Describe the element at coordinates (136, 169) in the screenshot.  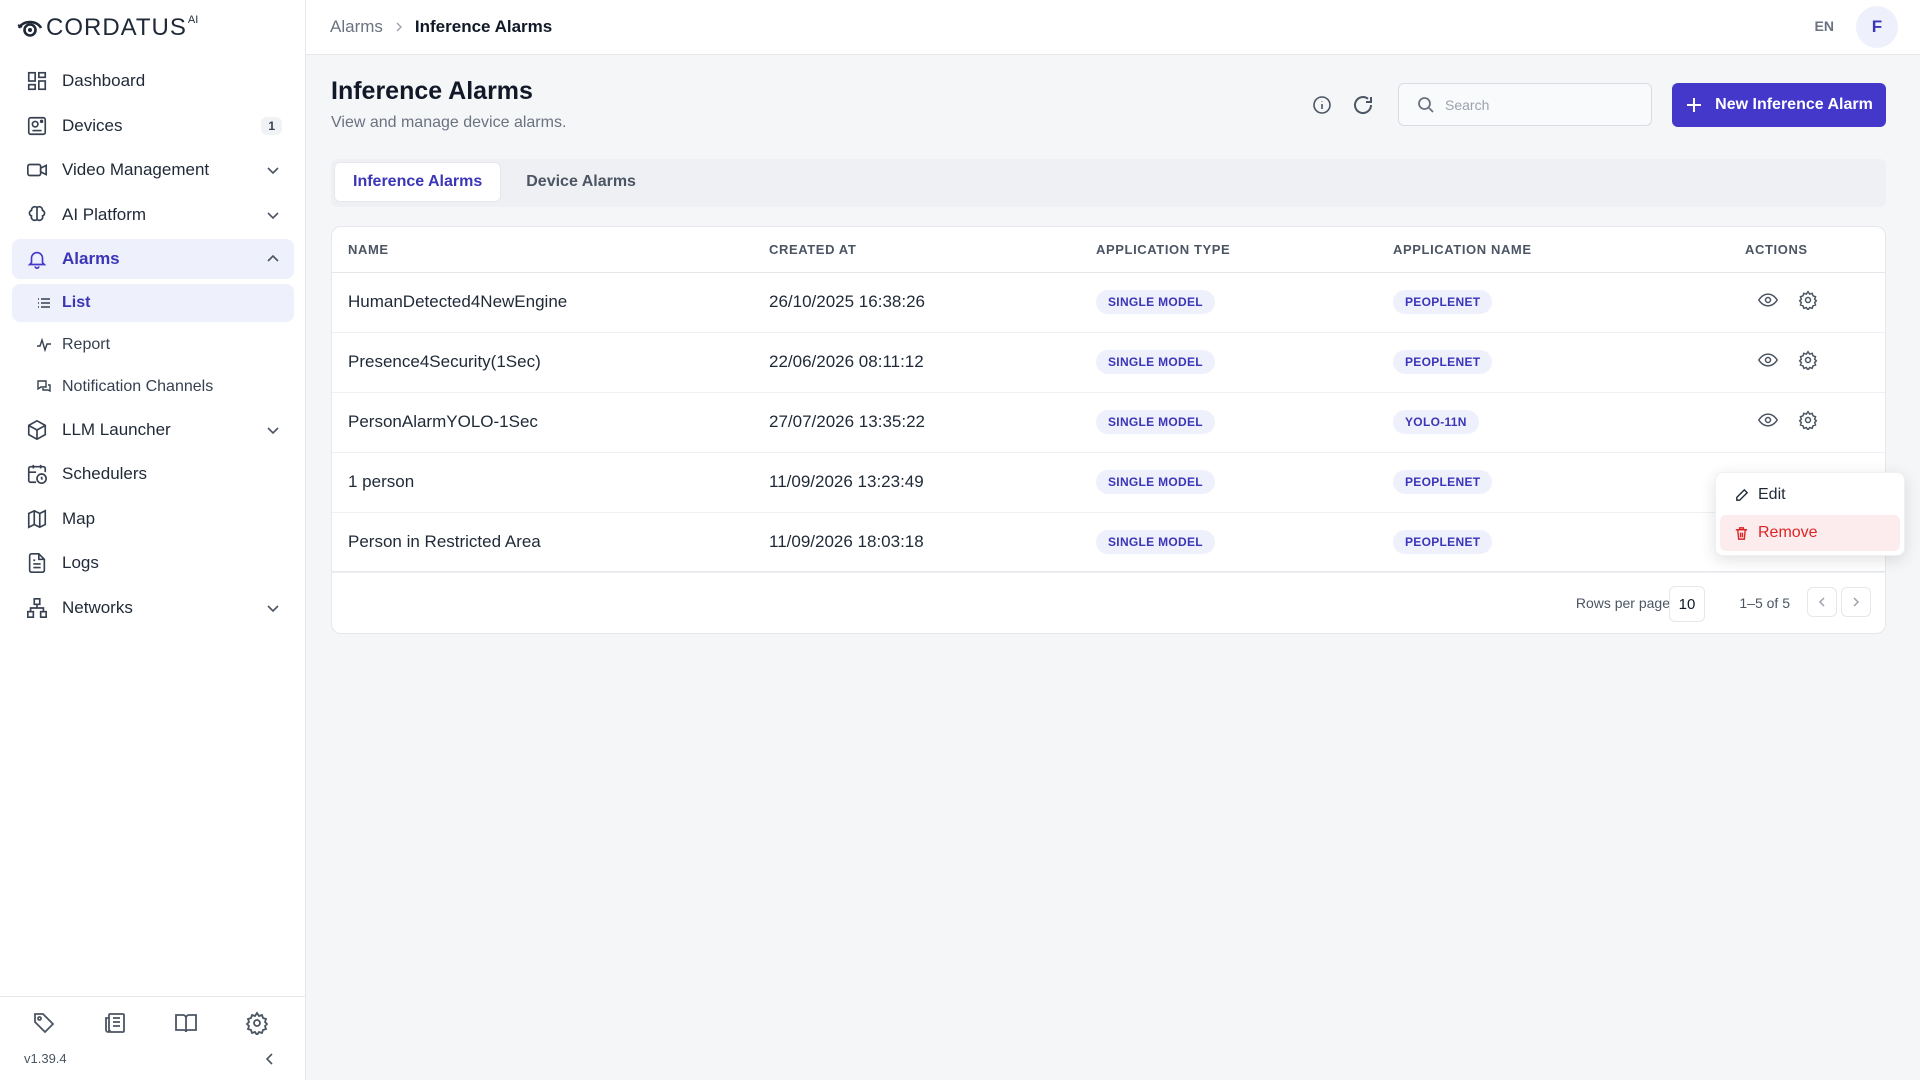
I see `sidebar-item-label: Video Management` at that location.